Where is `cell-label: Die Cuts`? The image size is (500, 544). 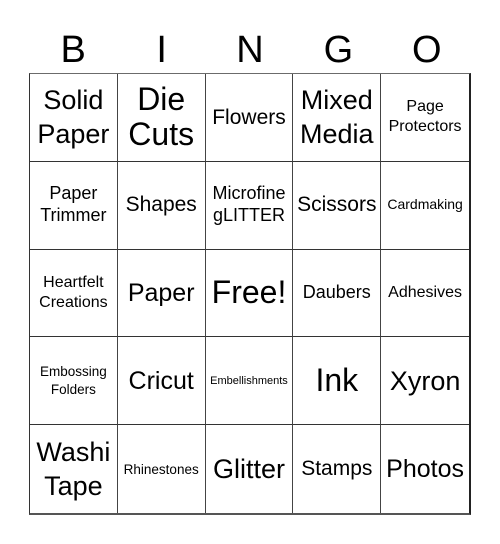 cell-label: Die Cuts is located at coordinates (161, 117).